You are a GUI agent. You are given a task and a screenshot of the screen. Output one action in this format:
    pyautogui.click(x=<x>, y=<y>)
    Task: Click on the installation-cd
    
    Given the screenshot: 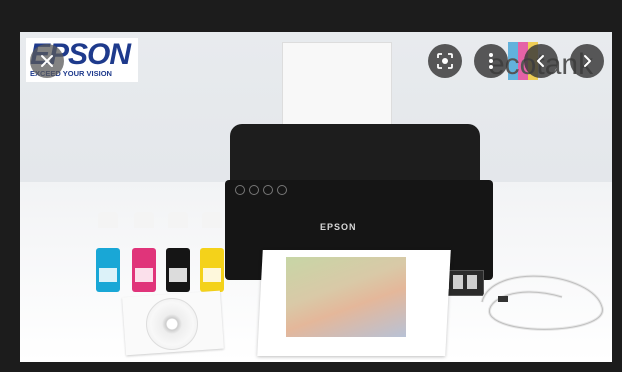 What is the action you would take?
    pyautogui.click(x=172, y=324)
    